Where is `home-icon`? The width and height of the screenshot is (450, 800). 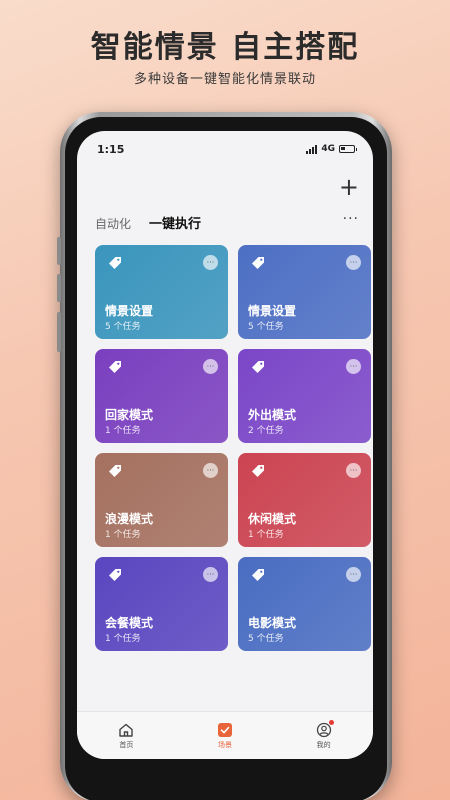 home-icon is located at coordinates (126, 730).